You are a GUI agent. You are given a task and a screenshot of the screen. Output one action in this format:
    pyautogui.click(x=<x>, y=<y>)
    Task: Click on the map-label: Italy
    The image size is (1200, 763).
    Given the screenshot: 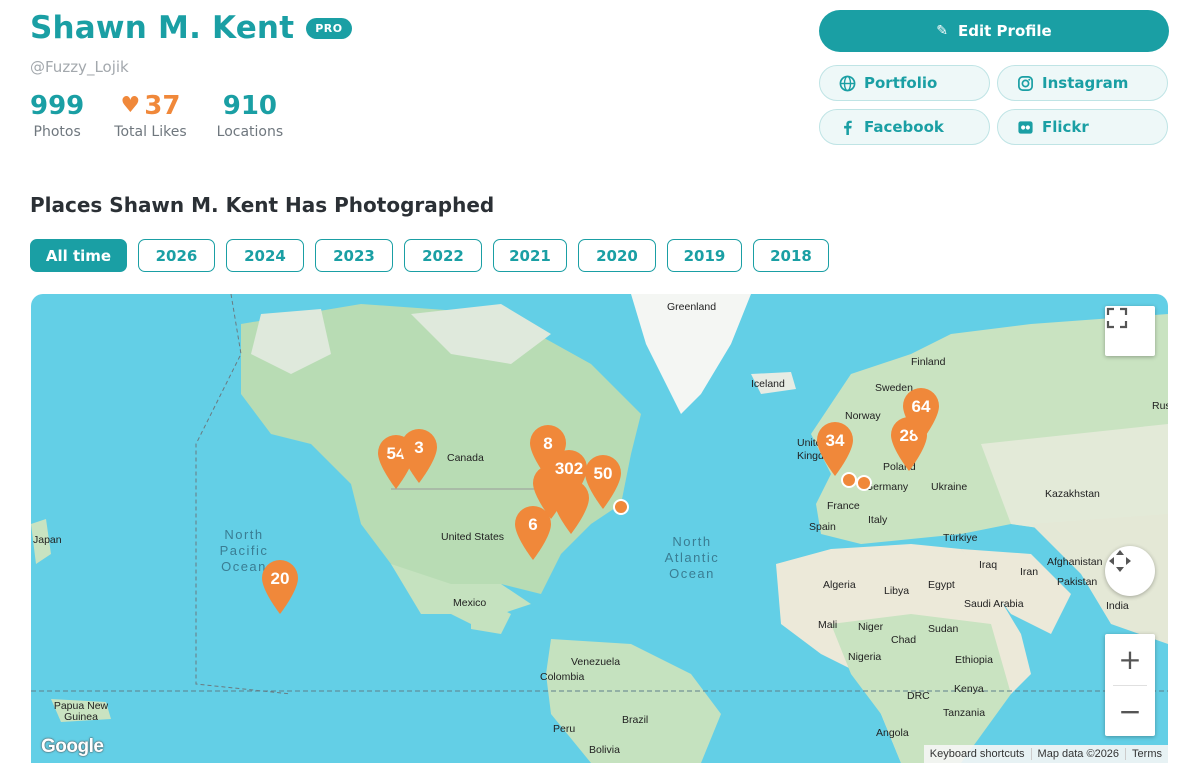 What is the action you would take?
    pyautogui.click(x=878, y=520)
    